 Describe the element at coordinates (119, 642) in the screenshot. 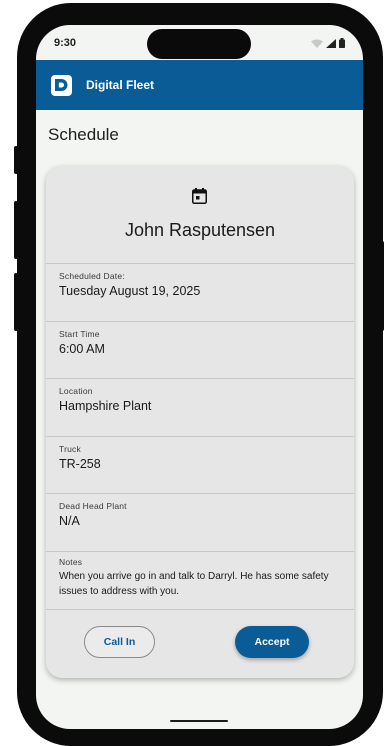

I see `call-in-button: Call In` at that location.